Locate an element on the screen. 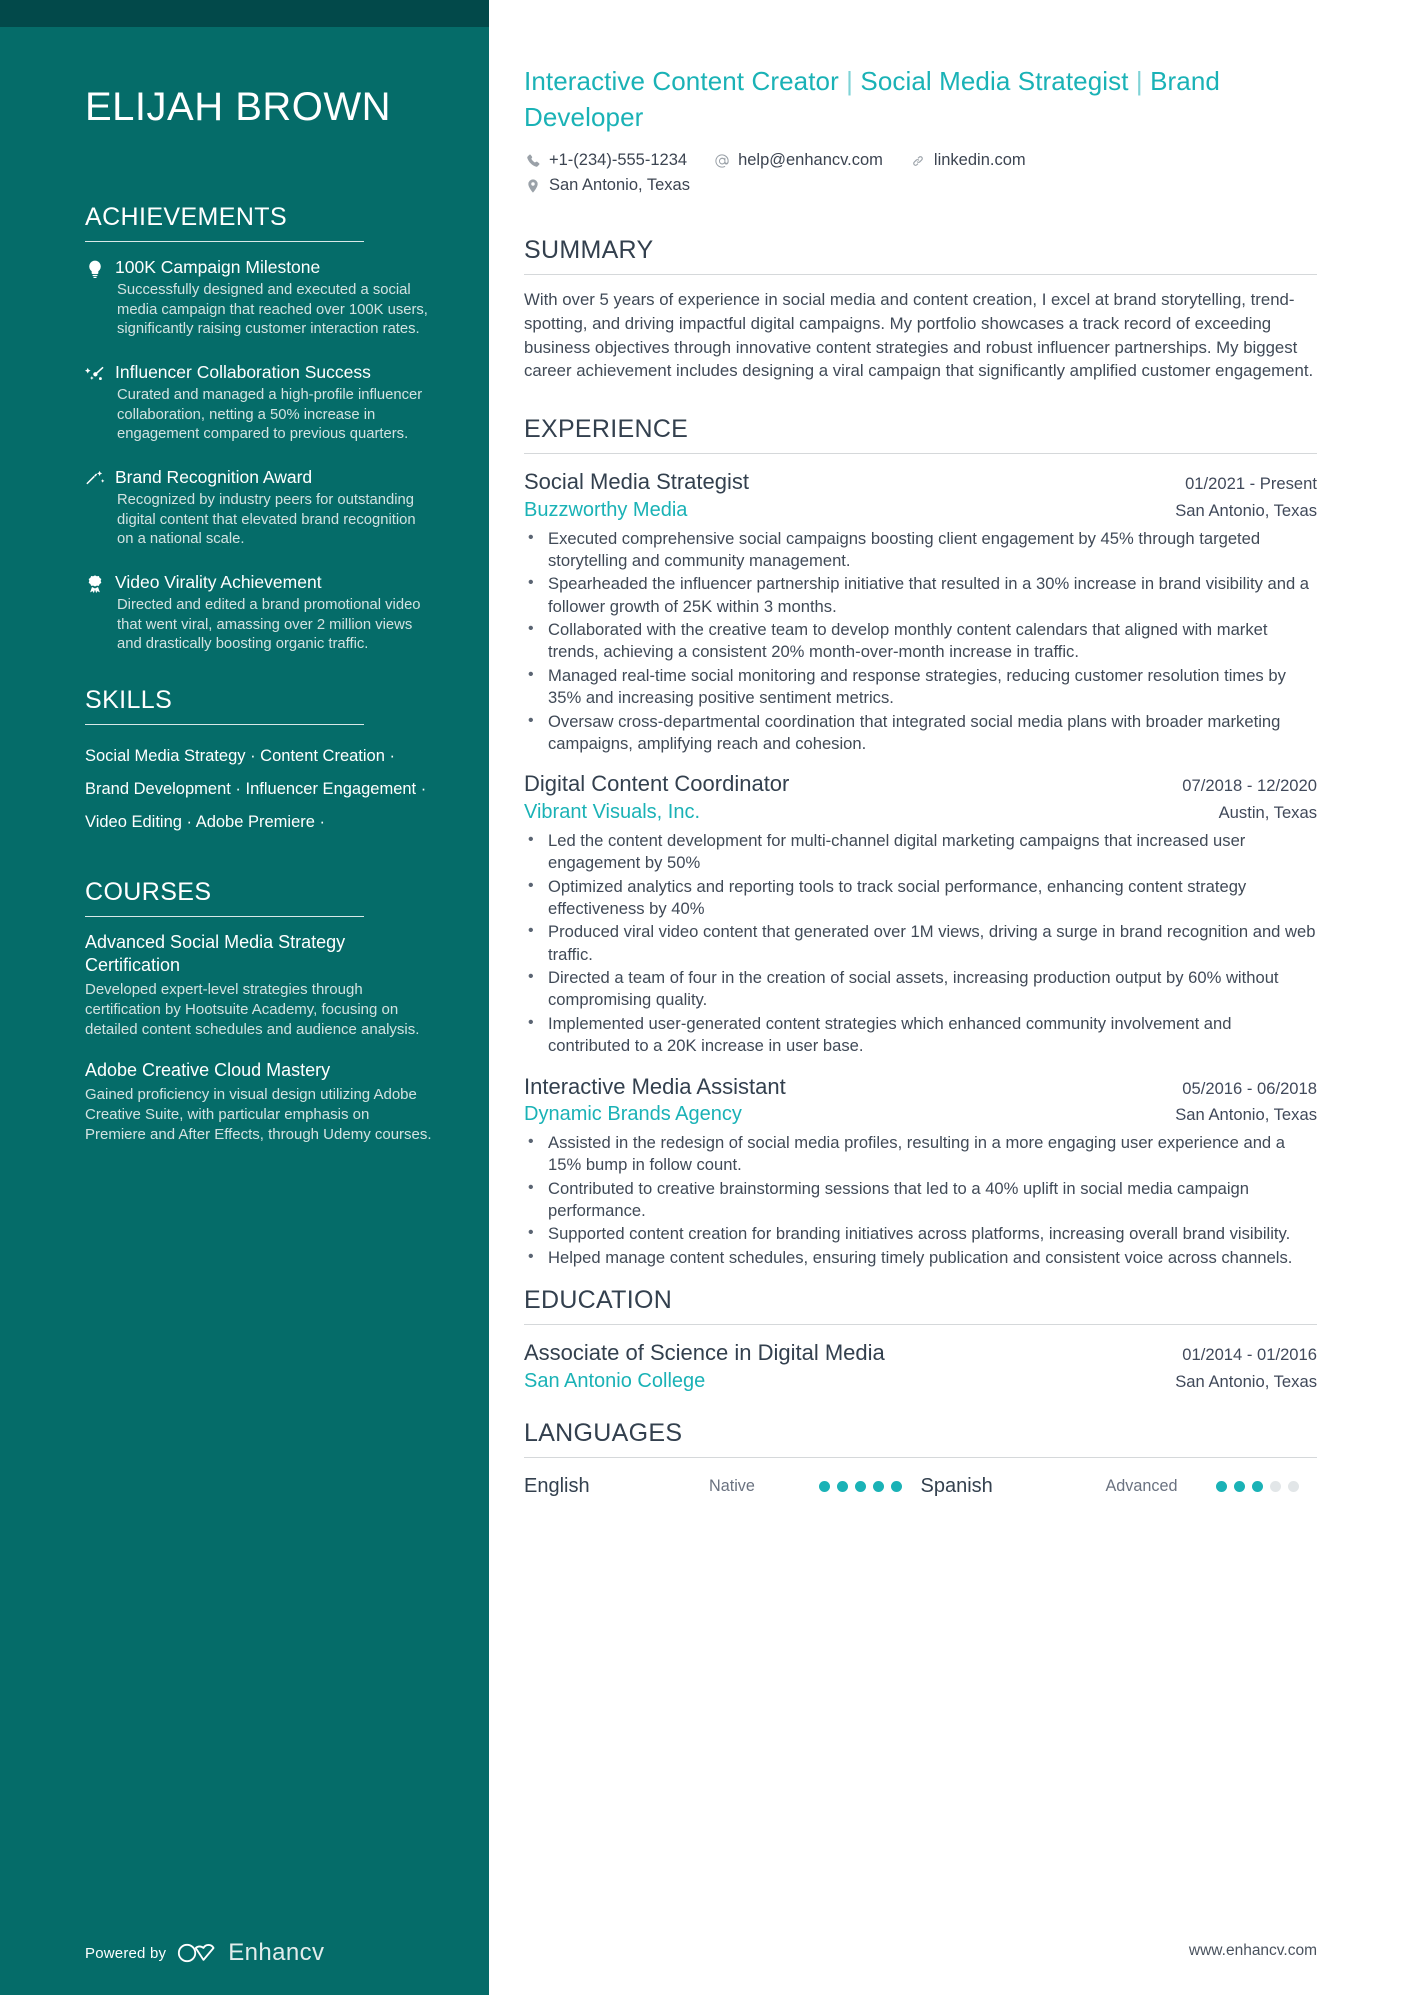  achievements-divider is located at coordinates (224, 241).